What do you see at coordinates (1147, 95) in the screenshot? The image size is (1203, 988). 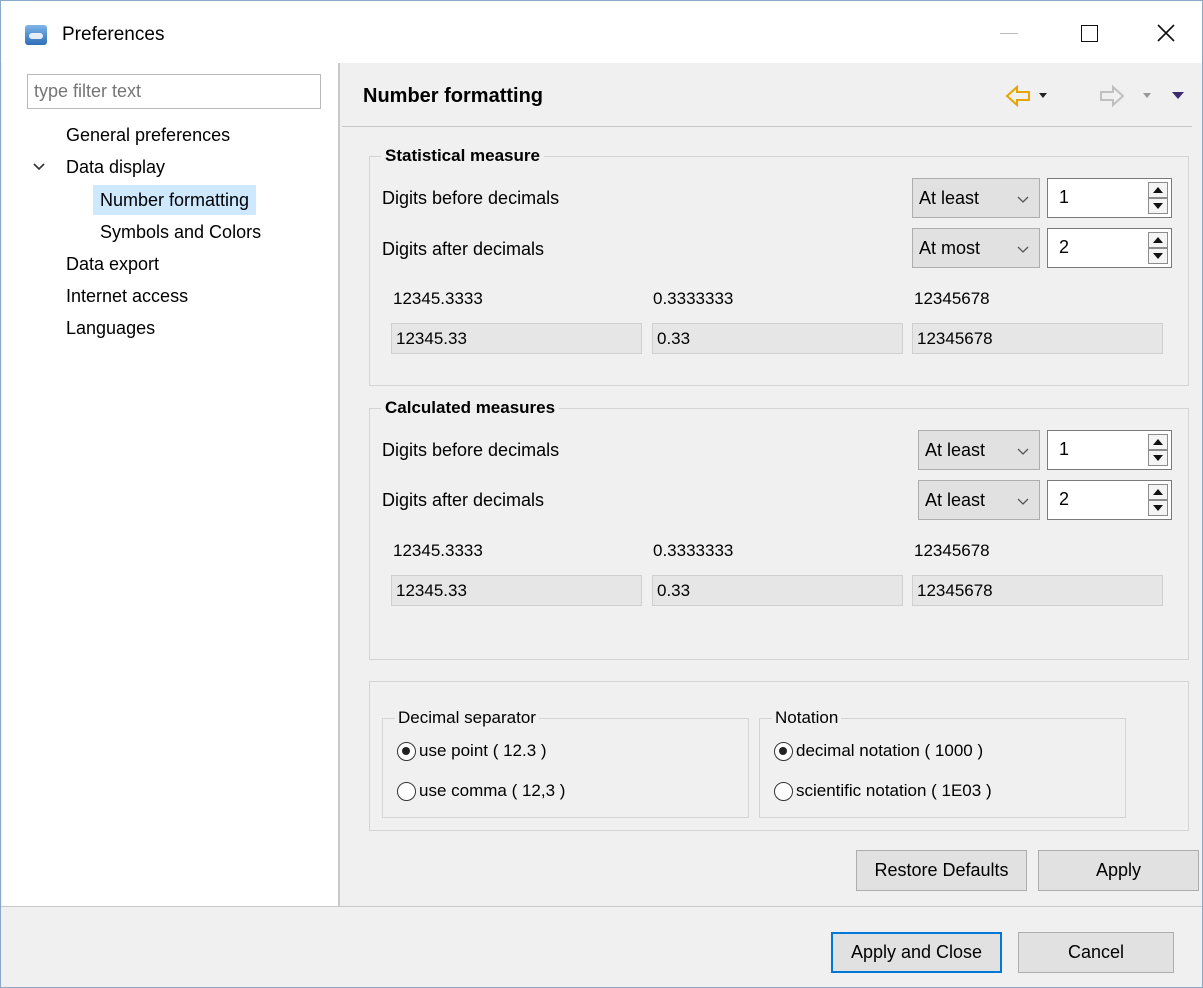 I see `forward-menu-chevron-icon` at bounding box center [1147, 95].